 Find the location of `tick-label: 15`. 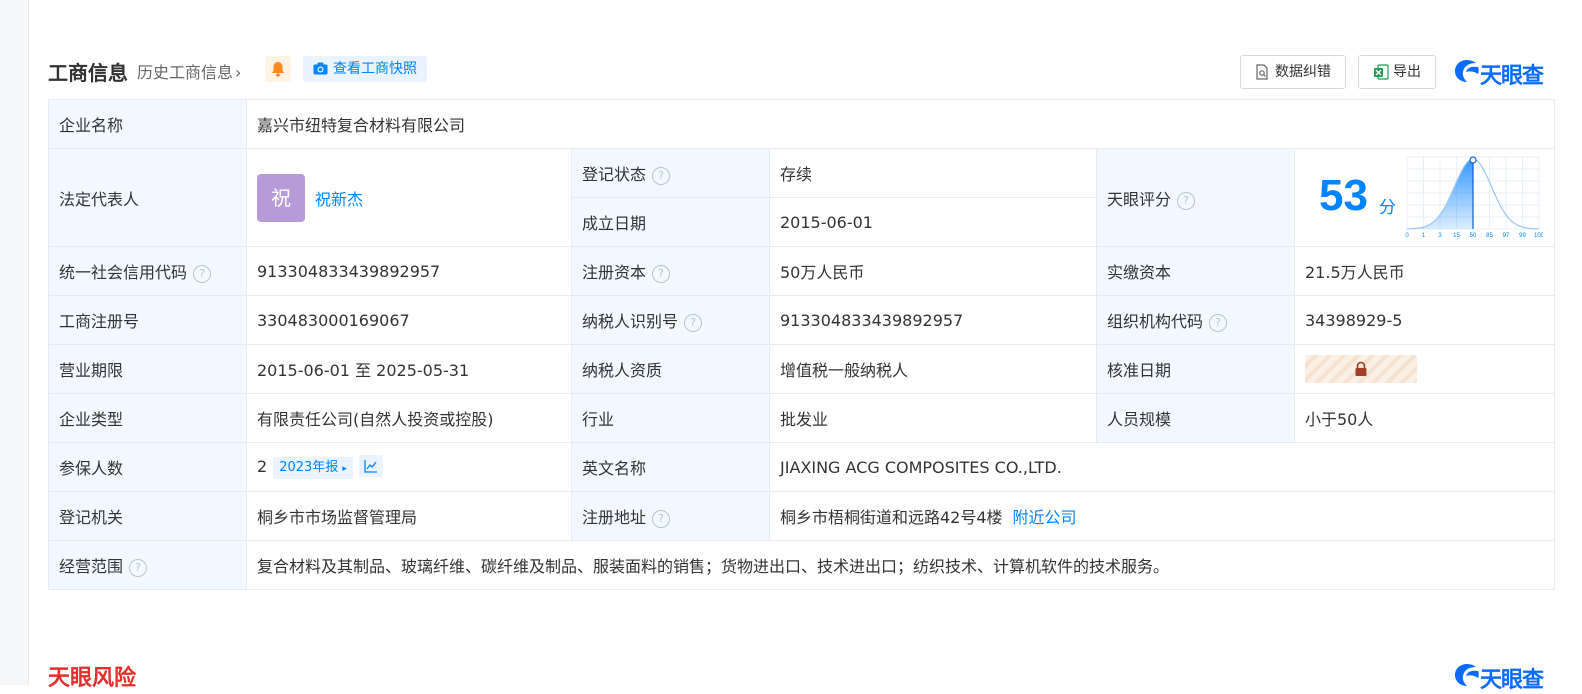

tick-label: 15 is located at coordinates (1456, 236).